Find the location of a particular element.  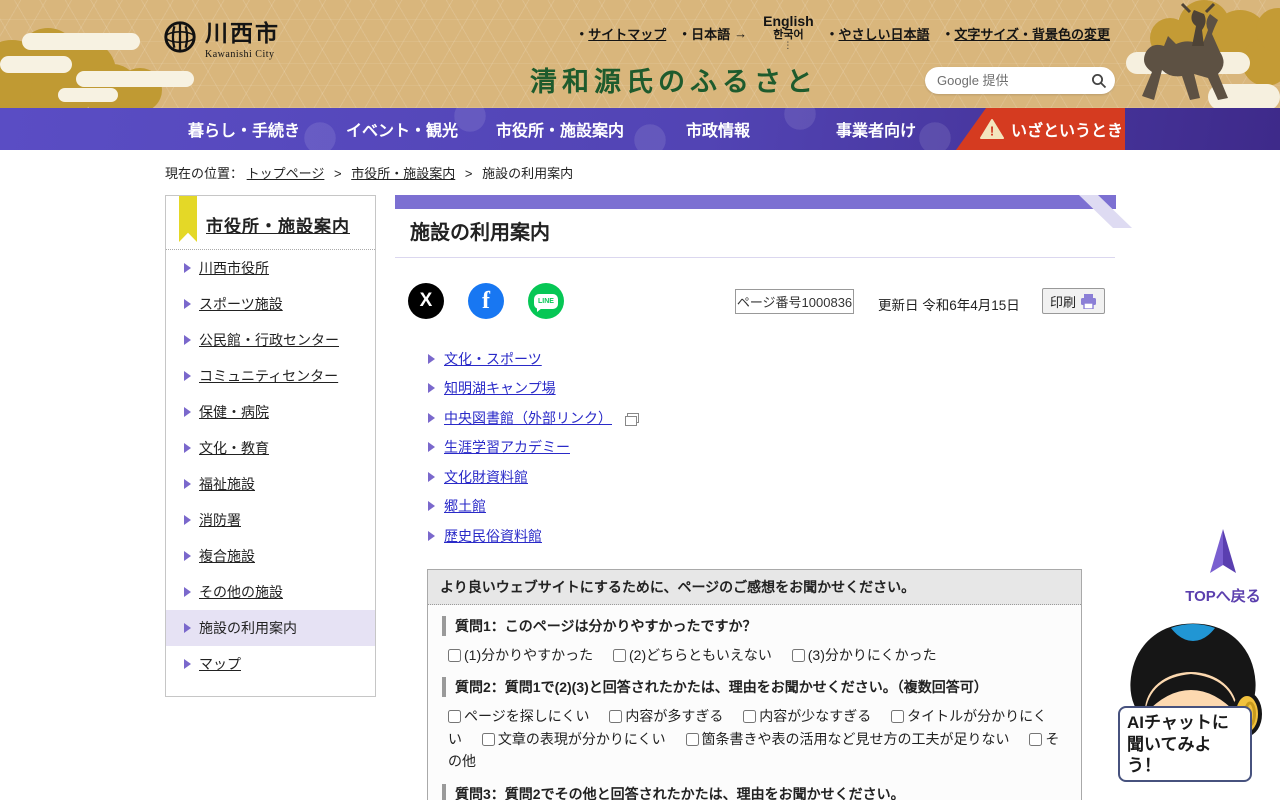

sitemap-link: サイトマップ is located at coordinates (627, 33).